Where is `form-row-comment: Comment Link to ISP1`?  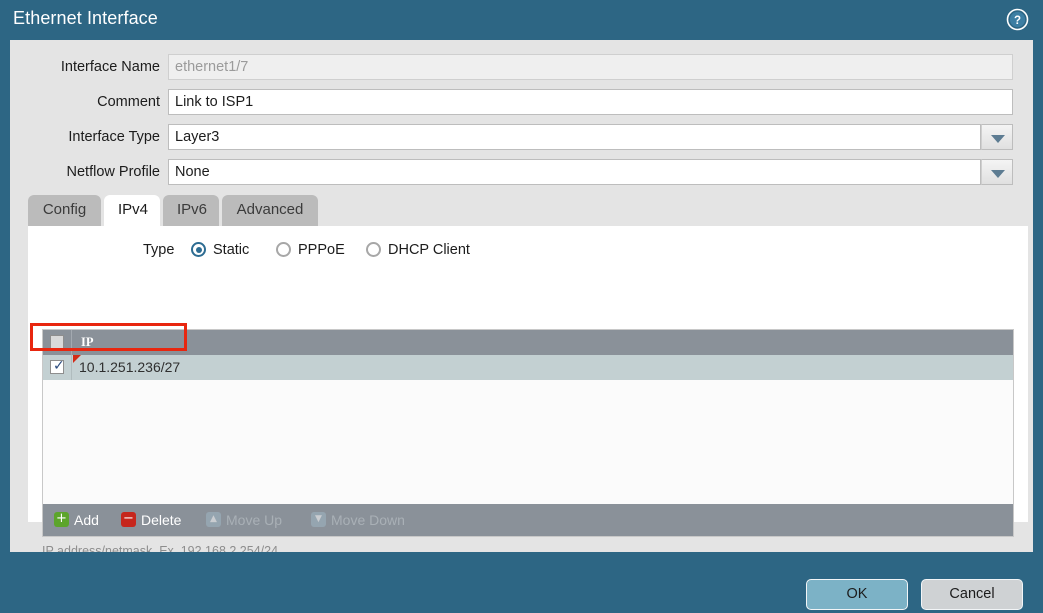 form-row-comment: Comment Link to ISP1 is located at coordinates (511, 102).